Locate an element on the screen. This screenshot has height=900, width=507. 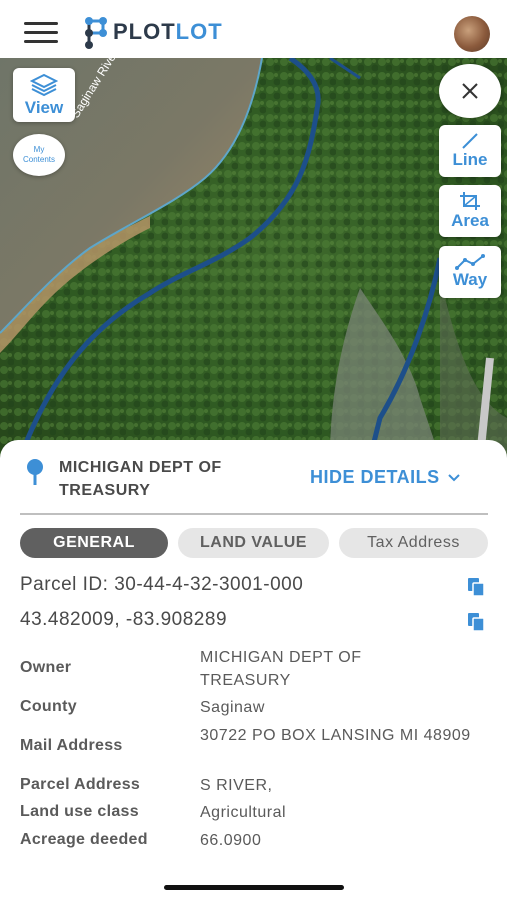
acreage-deeded-value: 66.0900 is located at coordinates (231, 840).